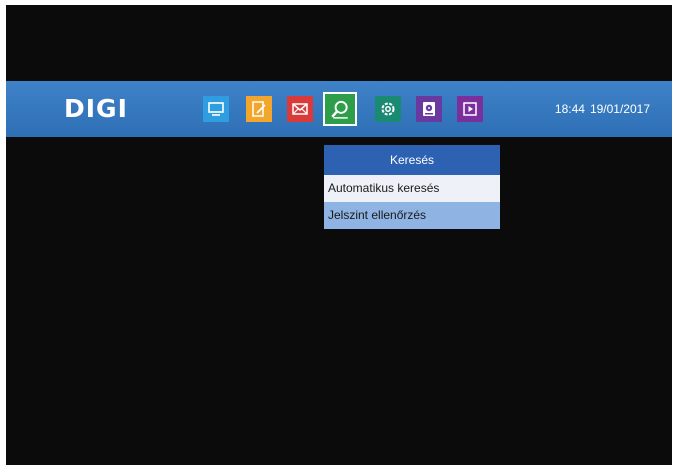 Image resolution: width=675 pixels, height=468 pixels. I want to click on tv-icon, so click(216, 109).